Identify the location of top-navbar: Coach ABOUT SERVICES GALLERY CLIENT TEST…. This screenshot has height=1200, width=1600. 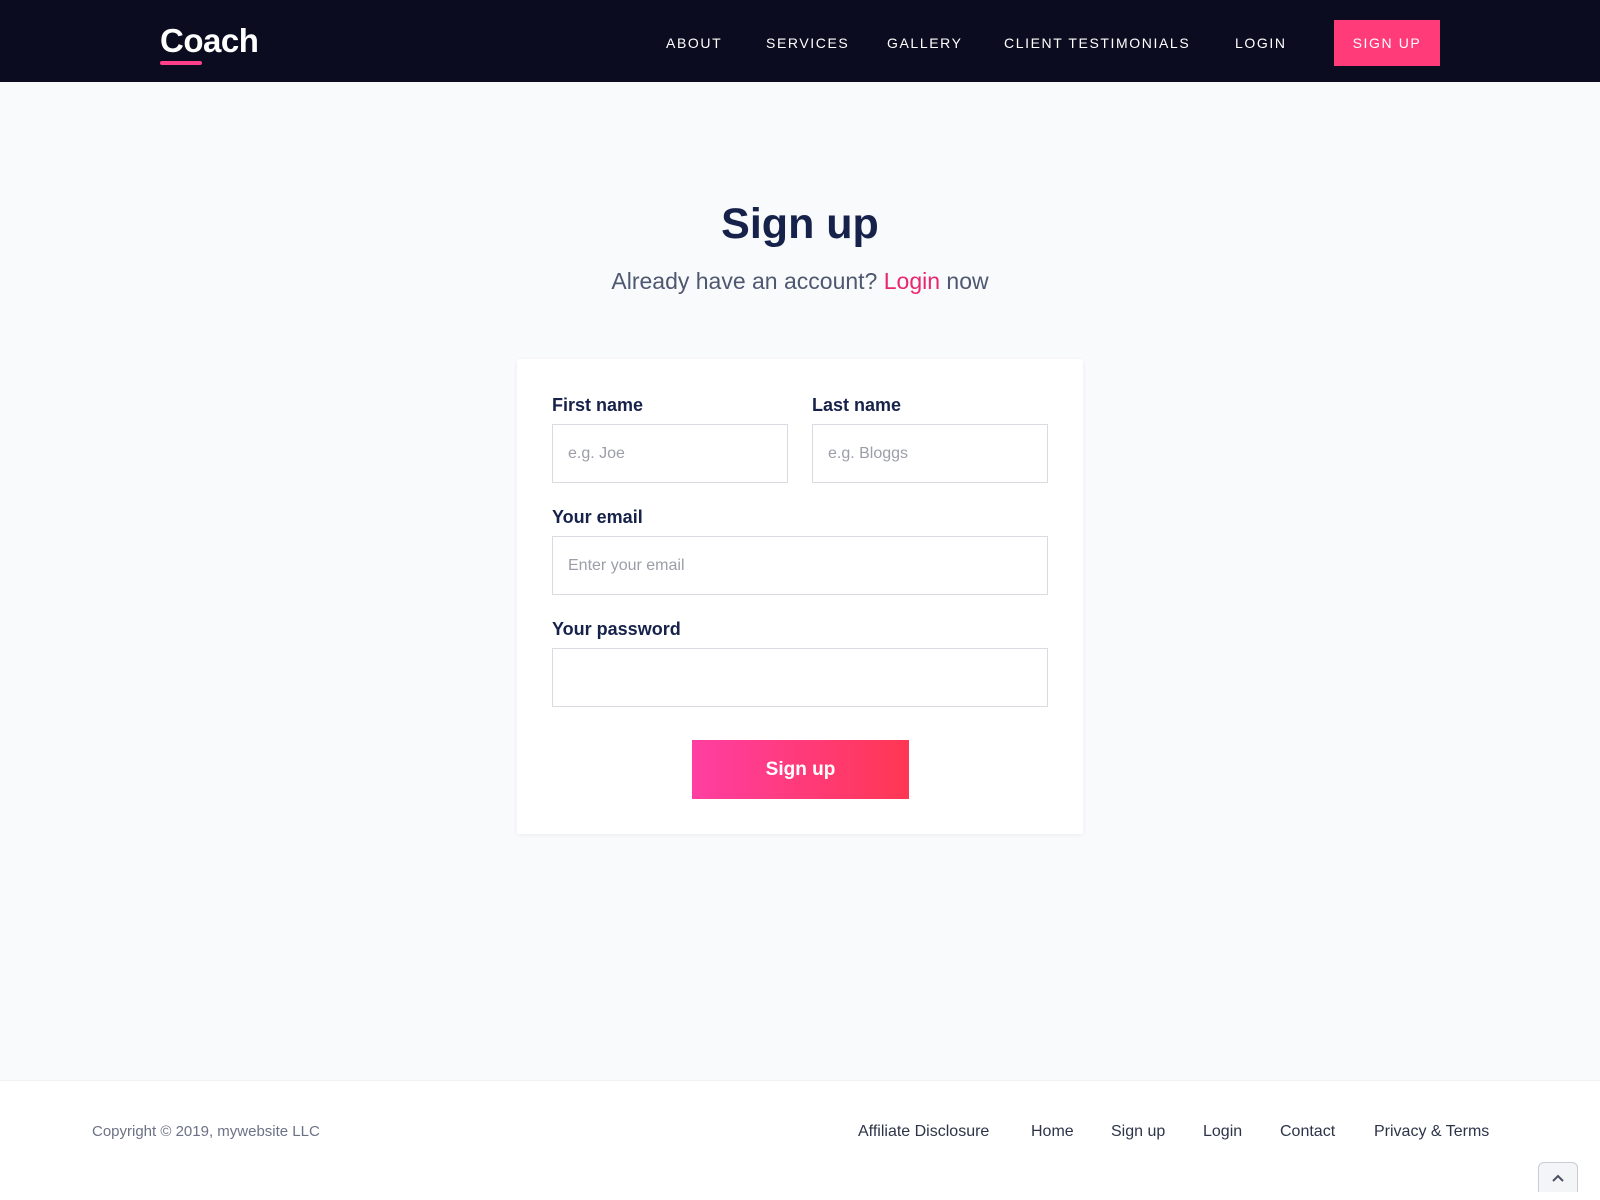
(800, 41).